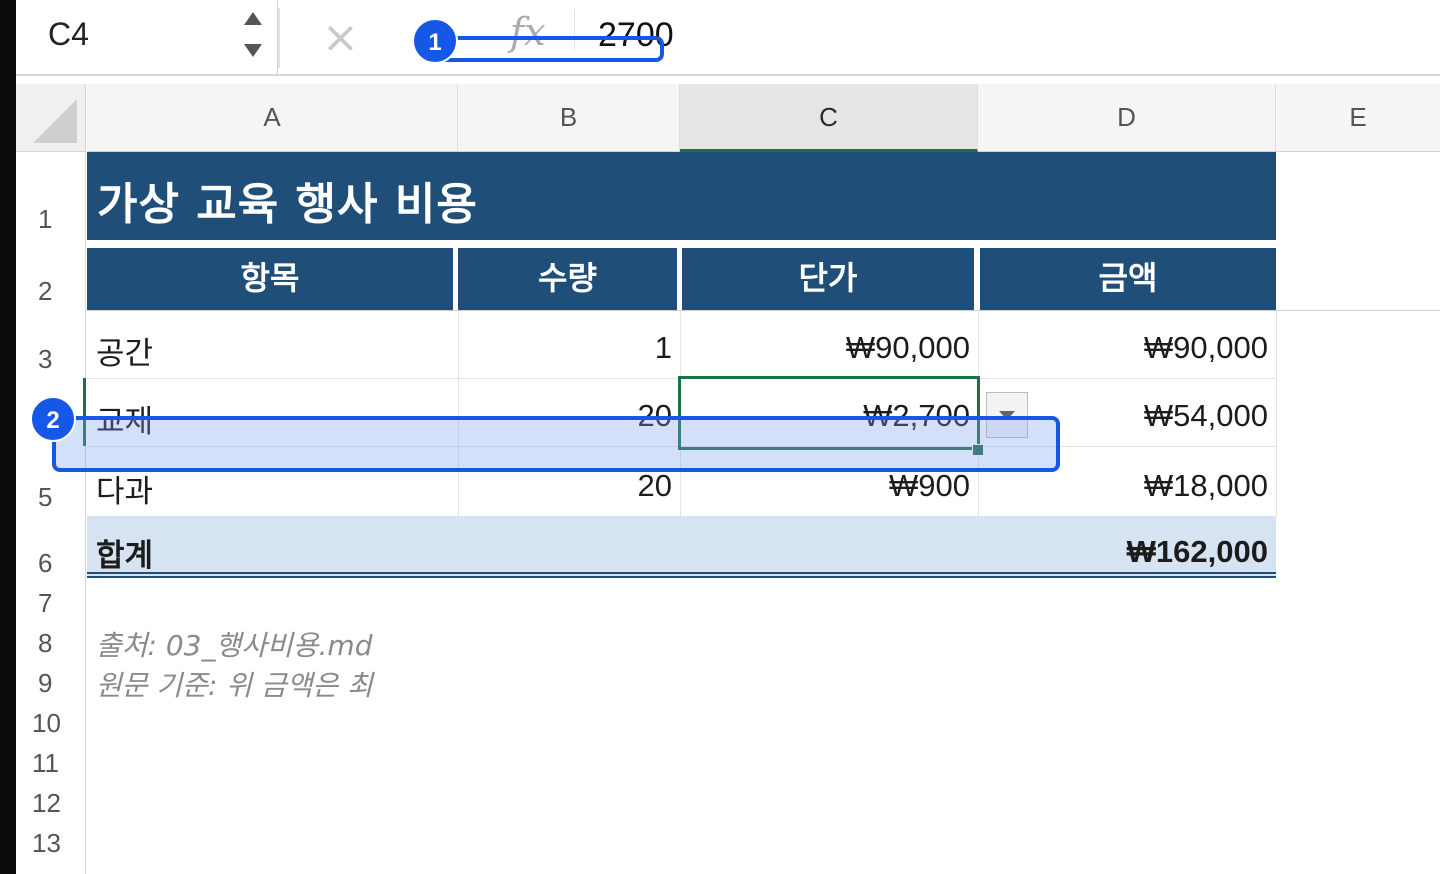 This screenshot has height=874, width=1440. Describe the element at coordinates (565, 486) in the screenshot. I see `cell-b5: 20` at that location.